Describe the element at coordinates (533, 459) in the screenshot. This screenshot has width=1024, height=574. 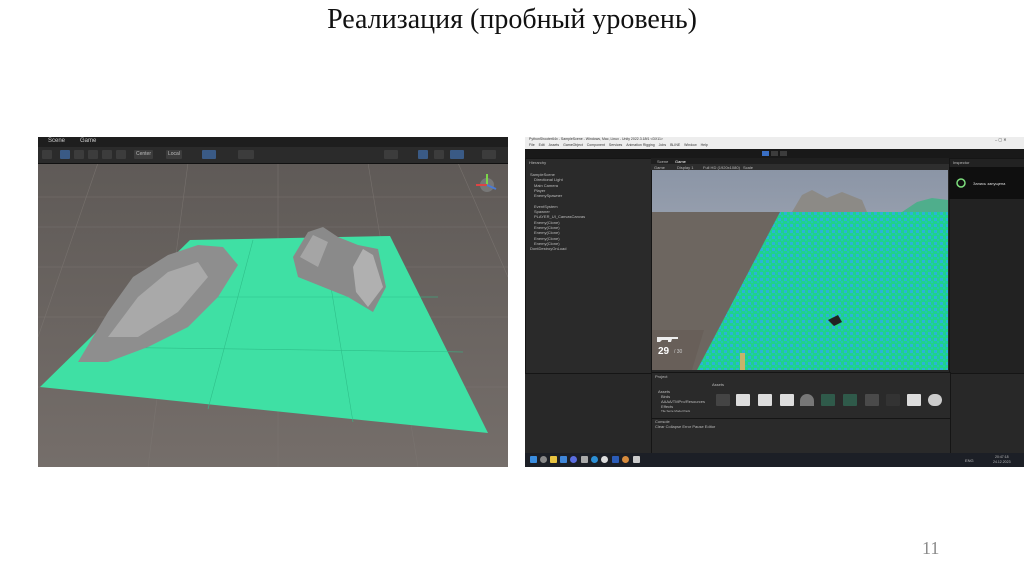
I see `start-icon` at that location.